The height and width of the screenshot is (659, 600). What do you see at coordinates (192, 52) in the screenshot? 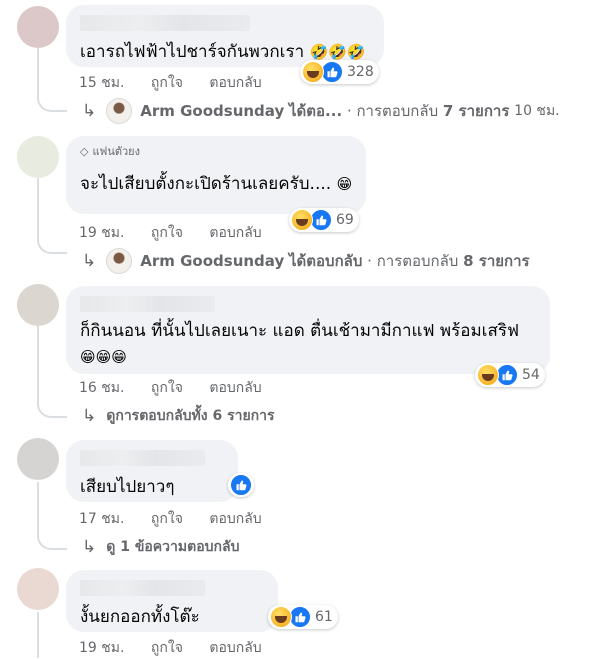
I see `comment-body: เอารถไฟฟ้าไปชาร์จกันพวกเรา` at bounding box center [192, 52].